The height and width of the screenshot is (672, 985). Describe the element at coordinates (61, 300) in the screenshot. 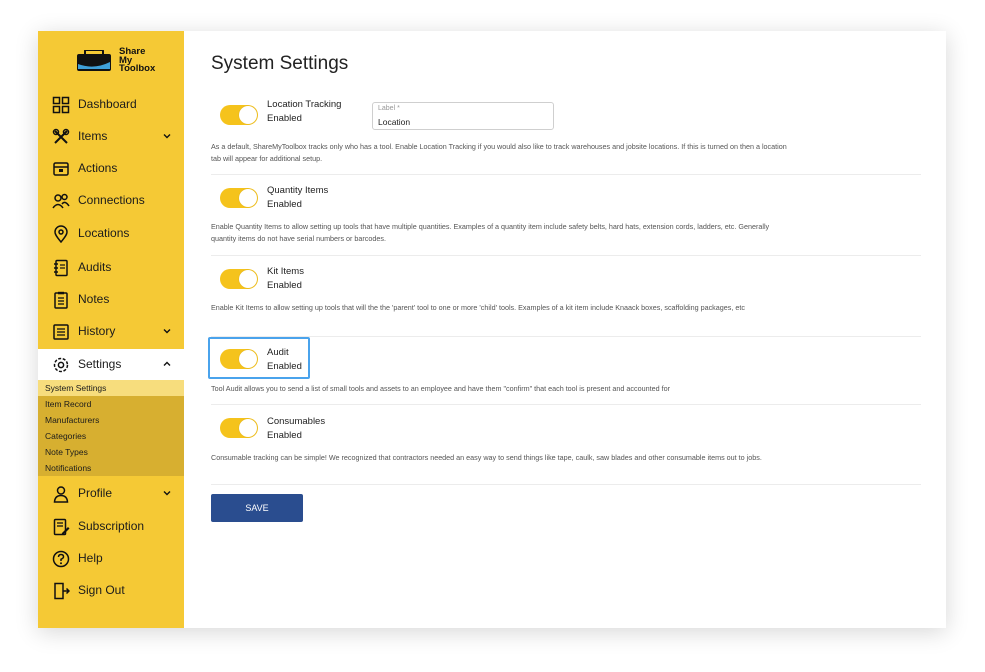

I see `notes-icon` at that location.